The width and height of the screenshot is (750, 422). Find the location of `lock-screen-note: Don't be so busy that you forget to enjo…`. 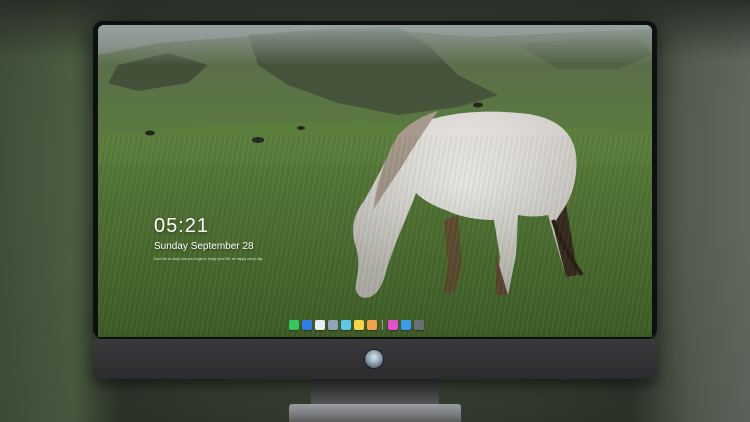

lock-screen-note: Don't be so busy that you forget to enjo… is located at coordinates (208, 259).